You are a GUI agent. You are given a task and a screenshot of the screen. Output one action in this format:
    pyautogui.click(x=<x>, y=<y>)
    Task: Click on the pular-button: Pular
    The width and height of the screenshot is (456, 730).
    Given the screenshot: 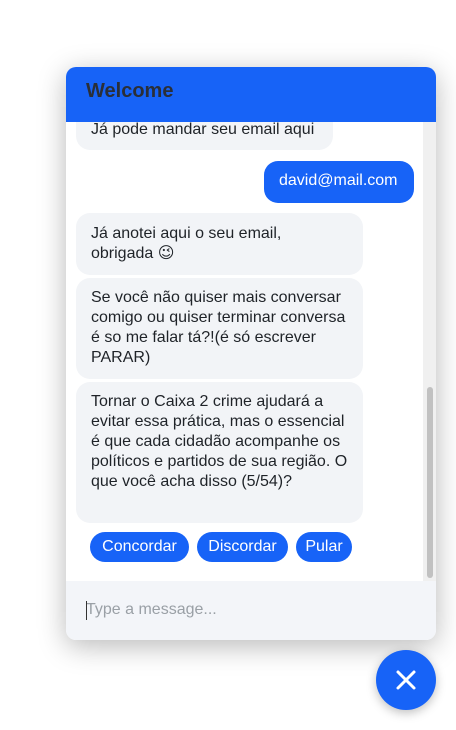 What is the action you would take?
    pyautogui.click(x=324, y=547)
    